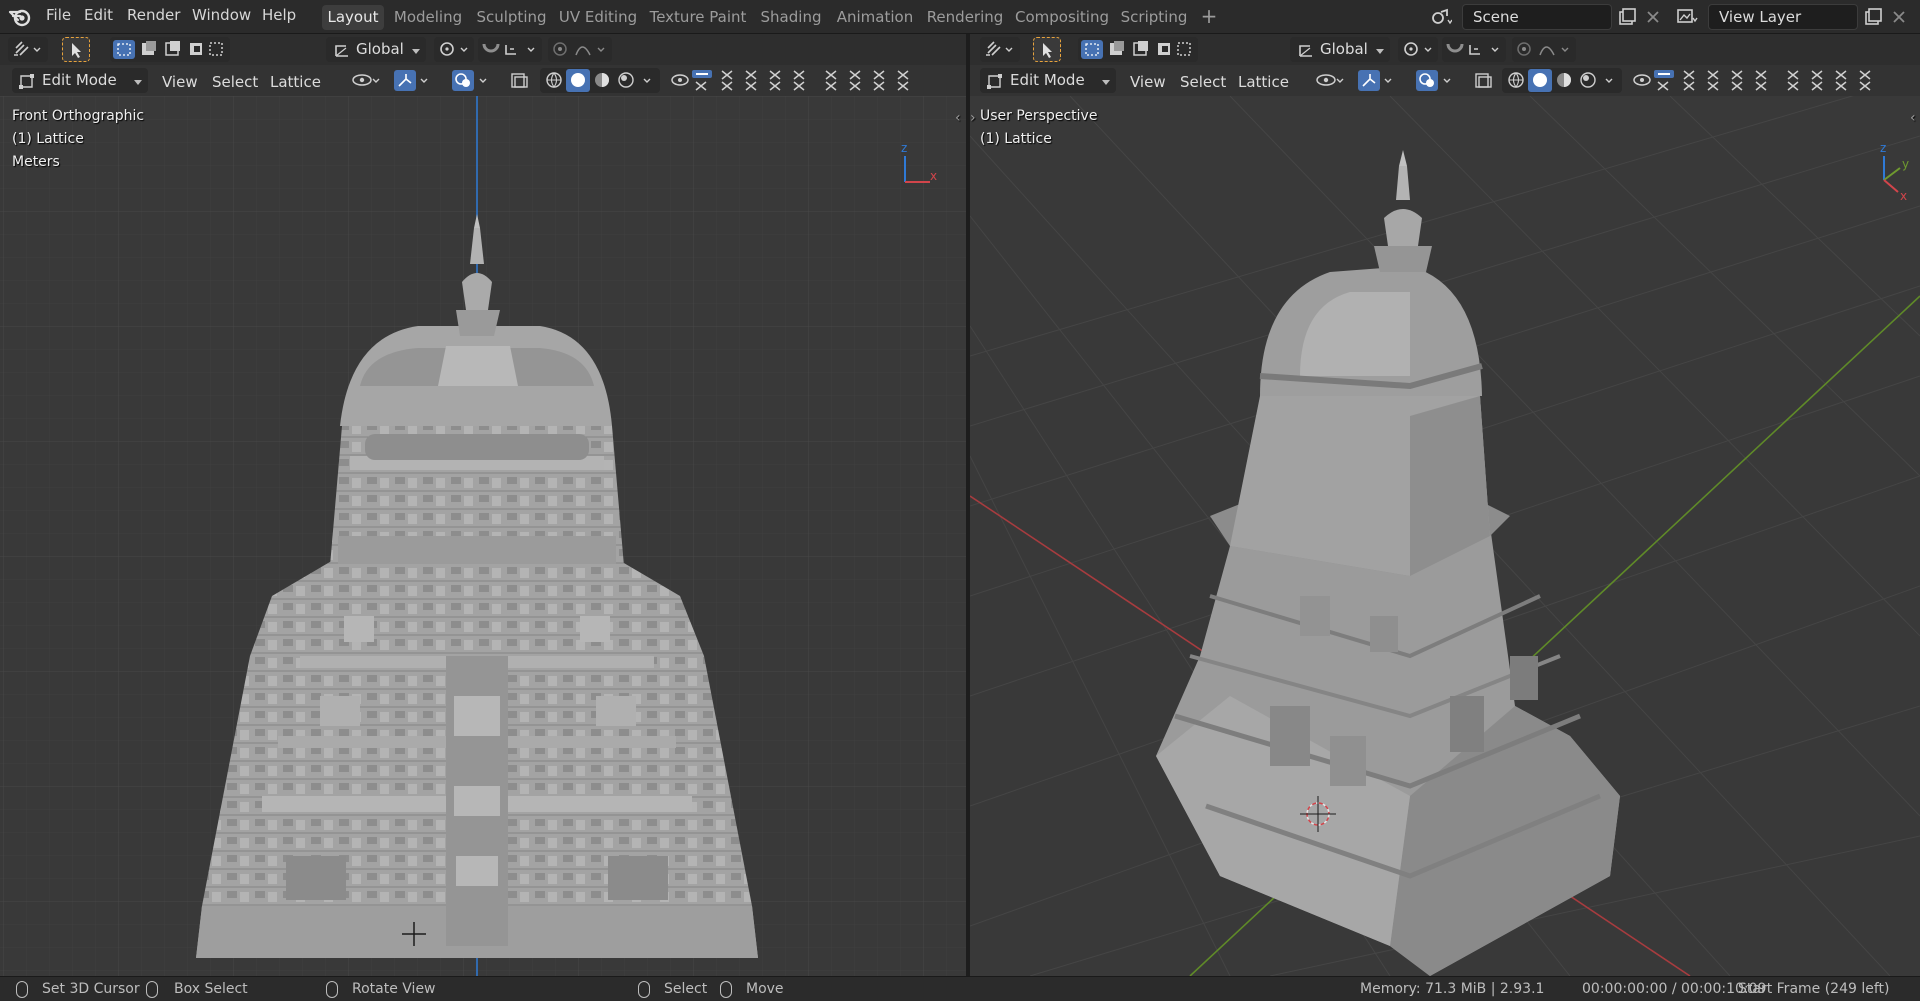 The width and height of the screenshot is (1920, 1001). I want to click on memory-readout: Memory: 71.3 MiB | 2.93.1, so click(1452, 989).